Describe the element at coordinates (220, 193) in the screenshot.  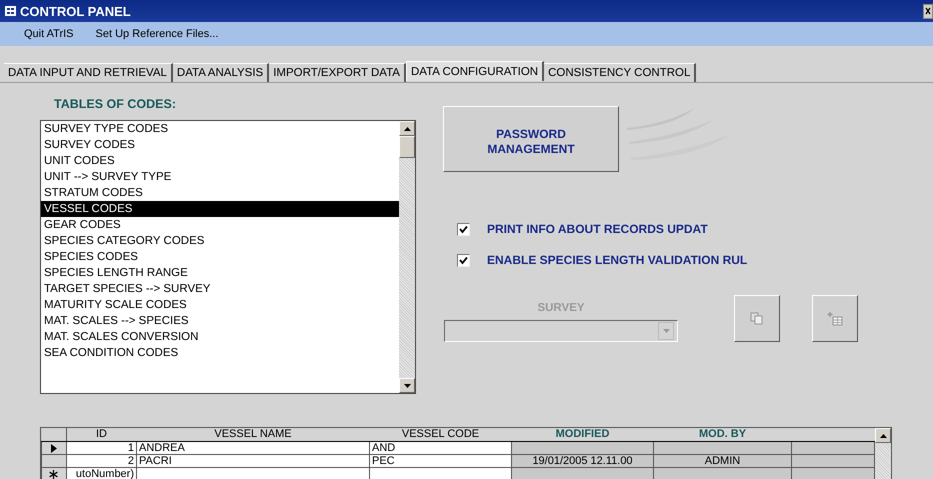
I see `list-item: STRATUM CODES` at that location.